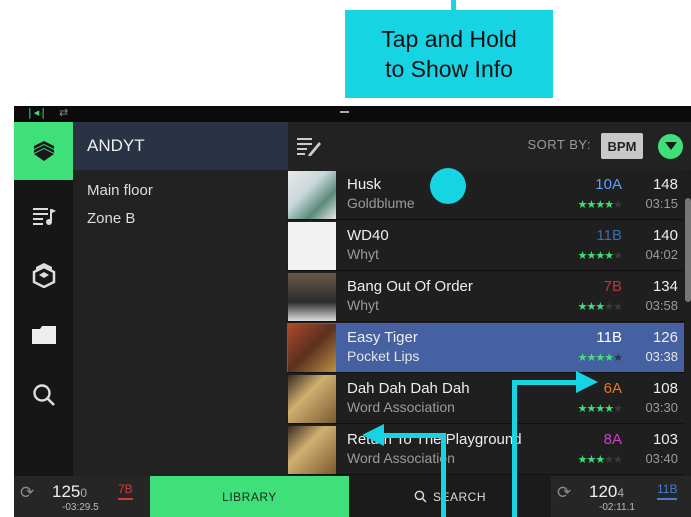 The height and width of the screenshot is (517, 691). Describe the element at coordinates (665, 337) in the screenshot. I see `track-bpm: 126` at that location.